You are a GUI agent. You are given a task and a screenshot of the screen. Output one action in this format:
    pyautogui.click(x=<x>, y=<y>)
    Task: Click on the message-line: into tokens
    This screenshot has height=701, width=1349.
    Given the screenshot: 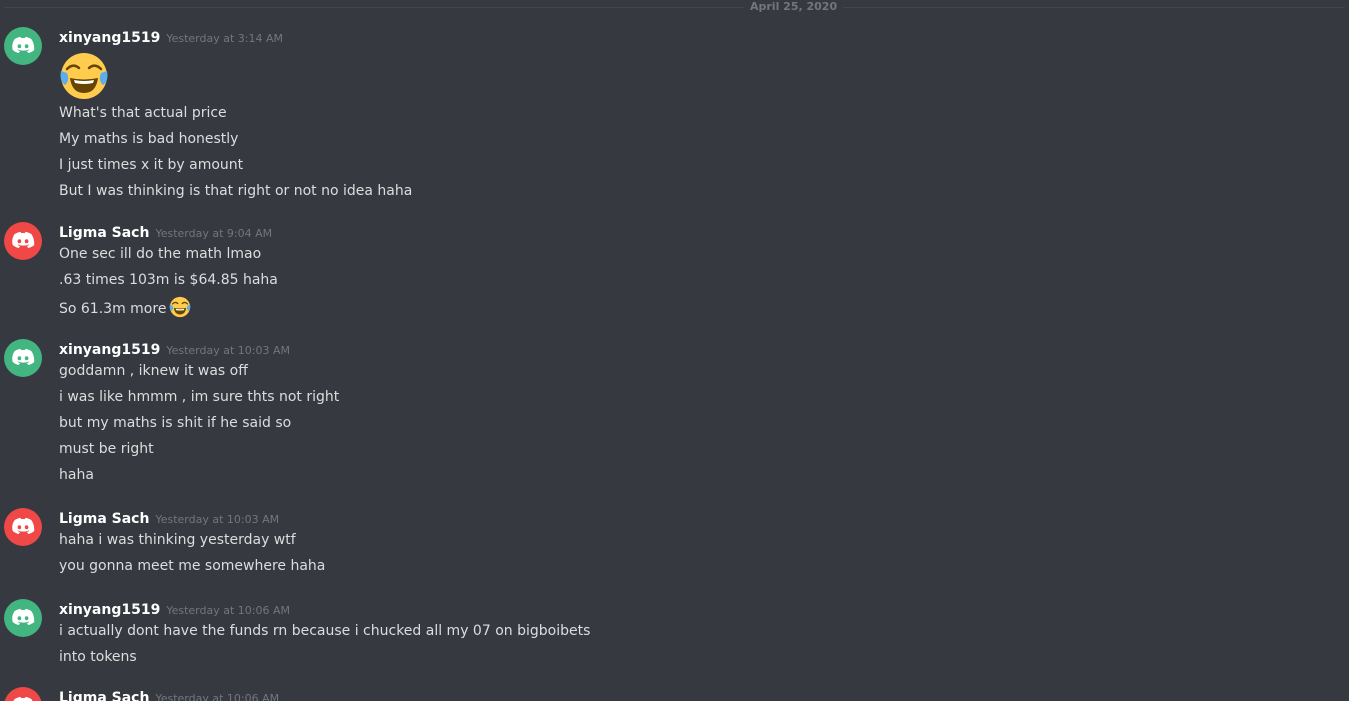 What is the action you would take?
    pyautogui.click(x=98, y=657)
    